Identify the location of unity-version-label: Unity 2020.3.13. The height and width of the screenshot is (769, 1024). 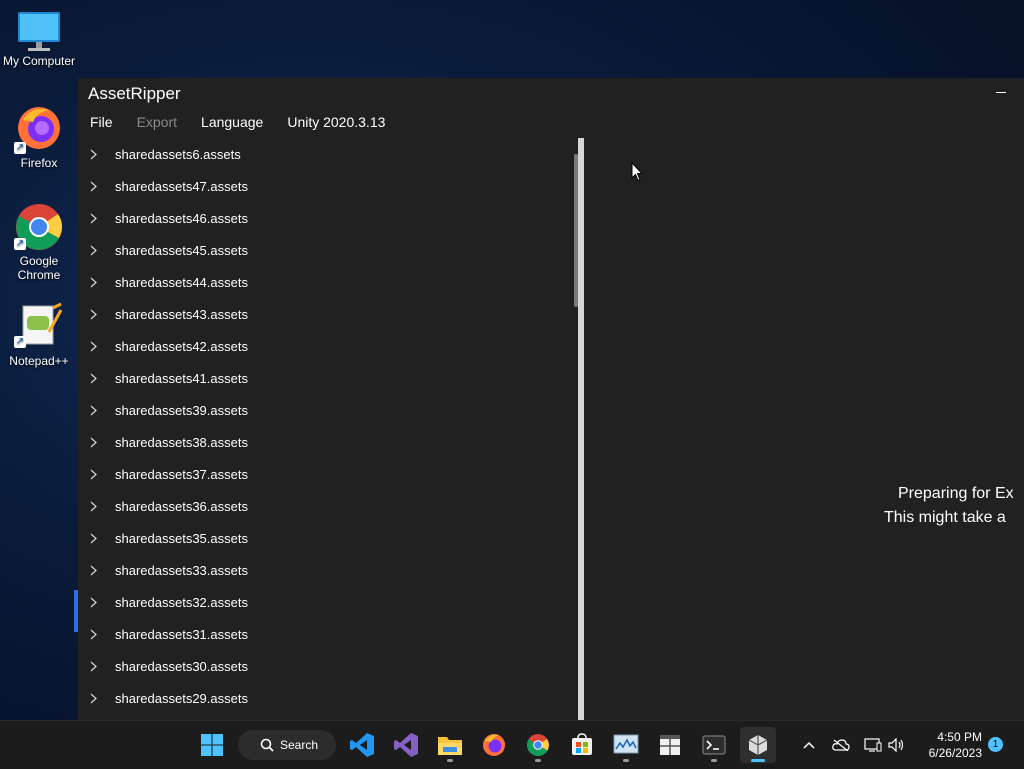
(336, 122).